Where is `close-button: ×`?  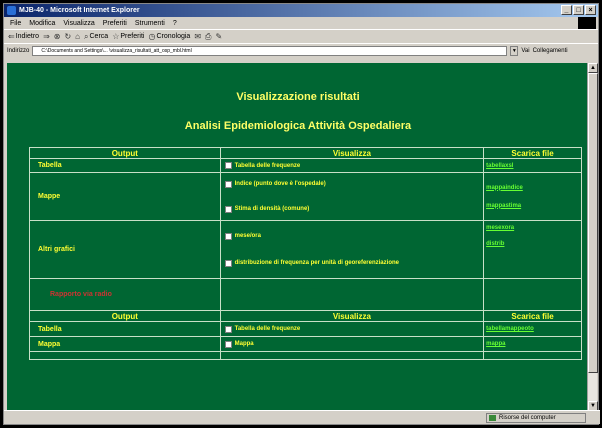 close-button: × is located at coordinates (590, 10).